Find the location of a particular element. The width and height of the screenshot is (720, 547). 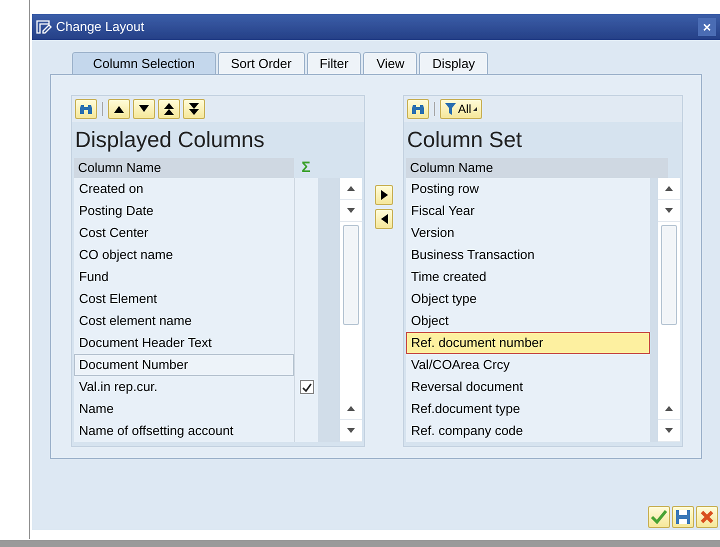

window-title: Change Layout is located at coordinates (100, 27).